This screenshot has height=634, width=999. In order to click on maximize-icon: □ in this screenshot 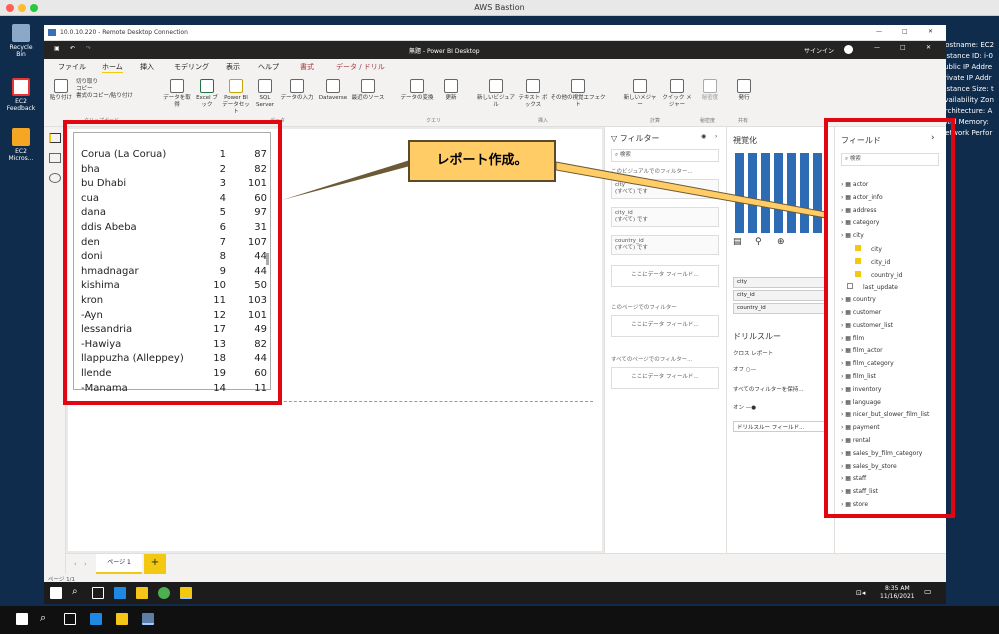, I will do `click(905, 31)`.